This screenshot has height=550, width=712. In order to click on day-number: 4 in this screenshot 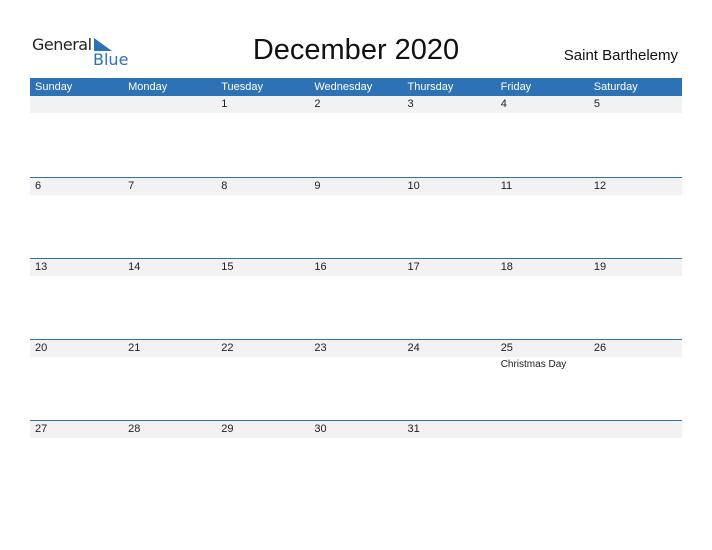, I will do `click(503, 104)`.